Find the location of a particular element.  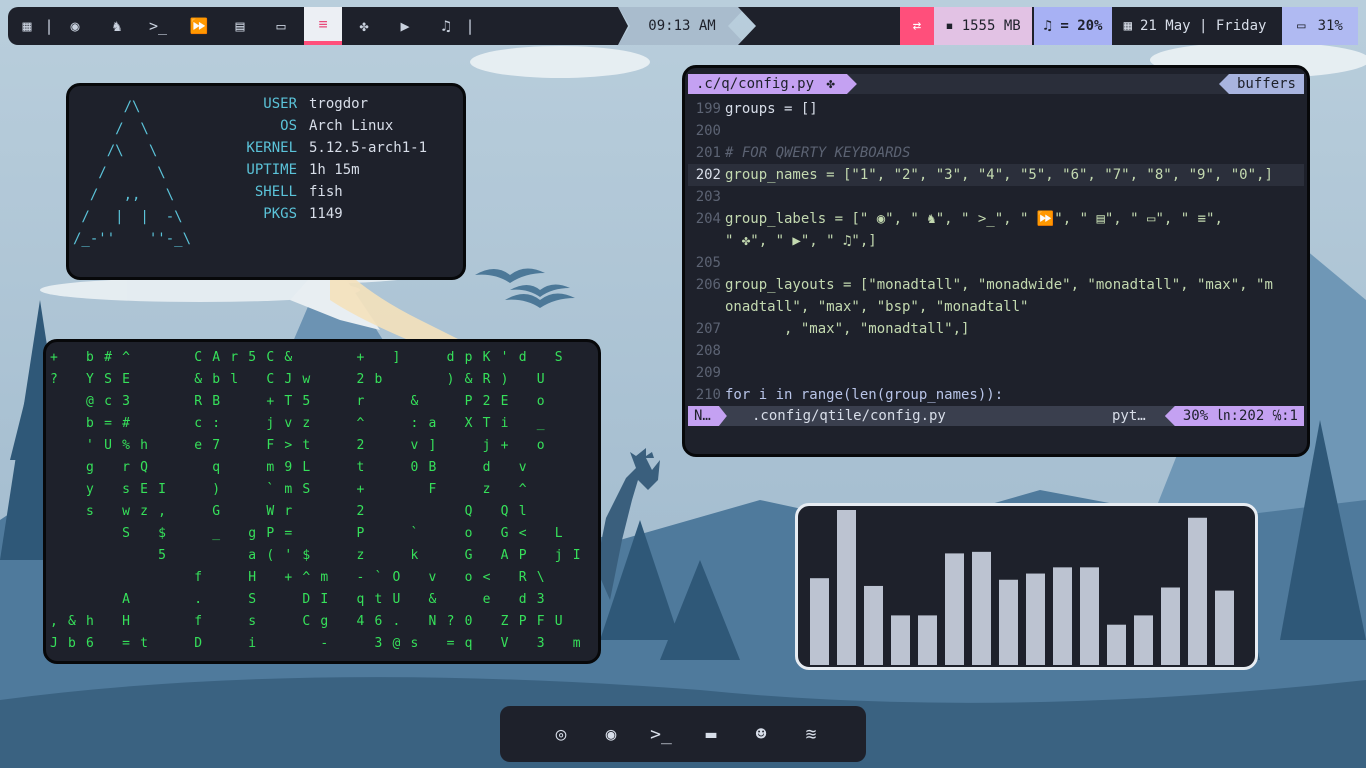

info-key: OS is located at coordinates (288, 126).